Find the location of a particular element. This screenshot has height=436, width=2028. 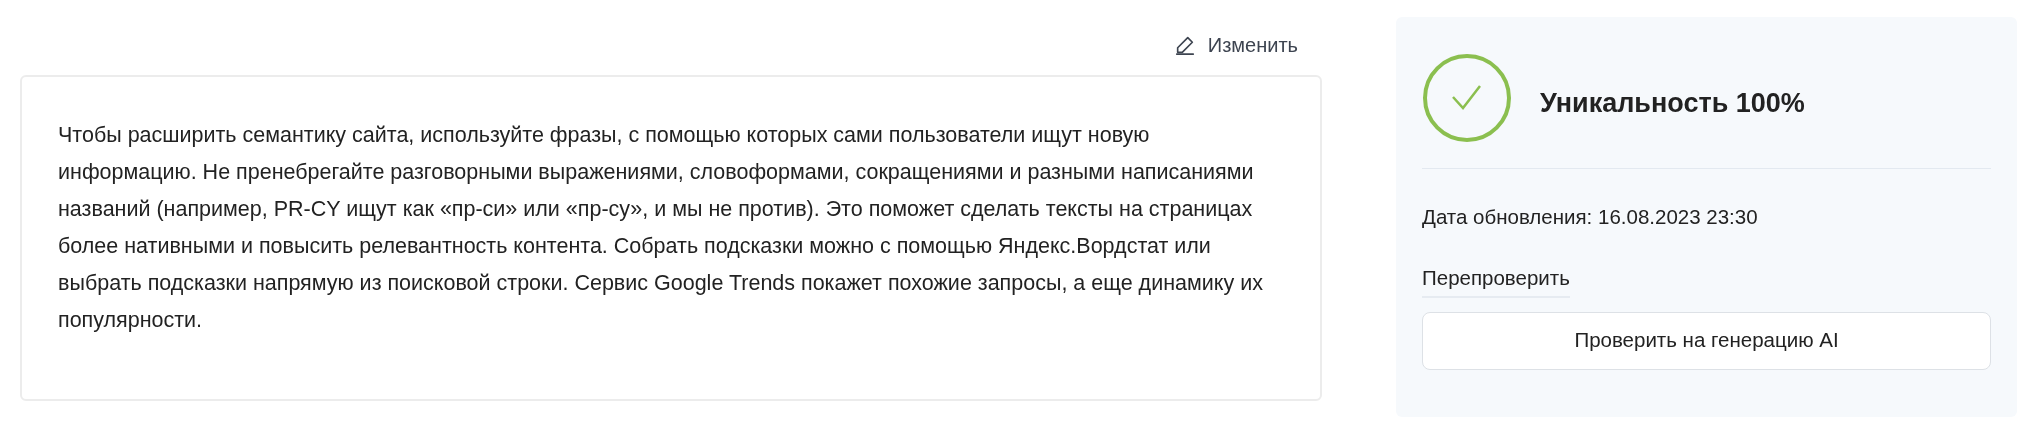

ai-check-button: Проверить на генерацию AI is located at coordinates (1706, 340).